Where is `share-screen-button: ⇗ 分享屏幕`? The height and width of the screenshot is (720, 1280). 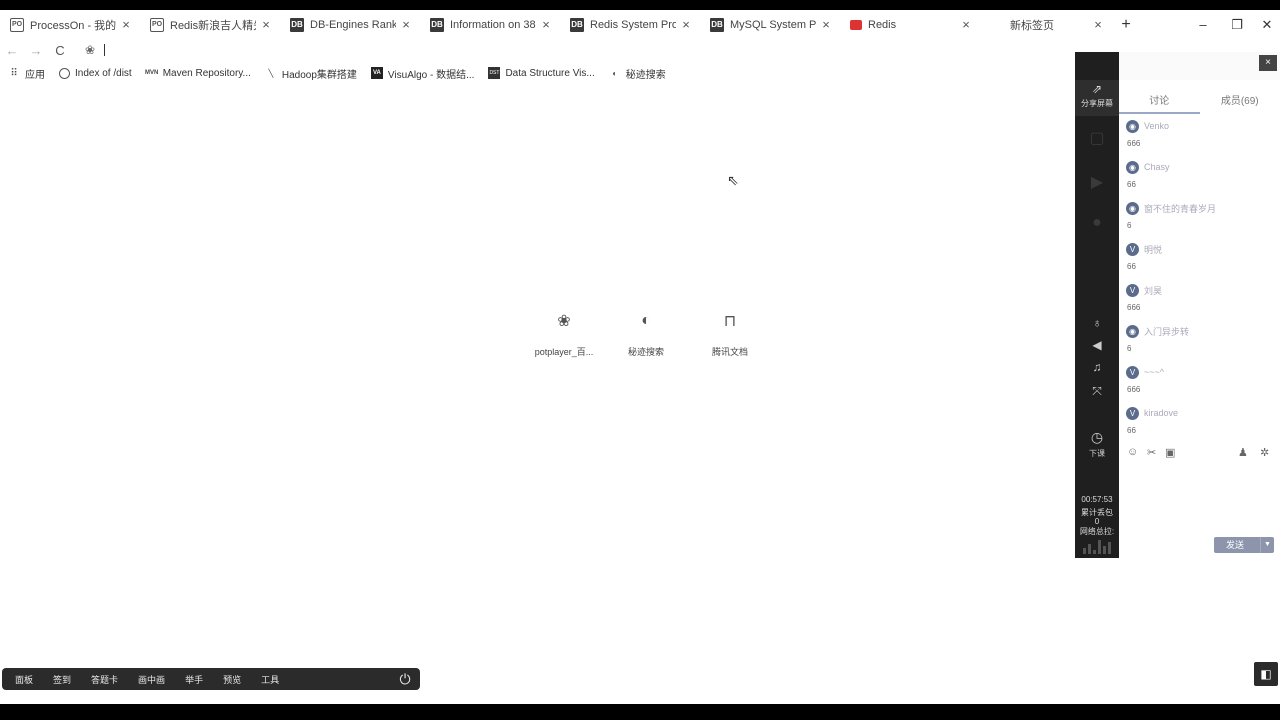 share-screen-button: ⇗ 分享屏幕 is located at coordinates (1097, 98).